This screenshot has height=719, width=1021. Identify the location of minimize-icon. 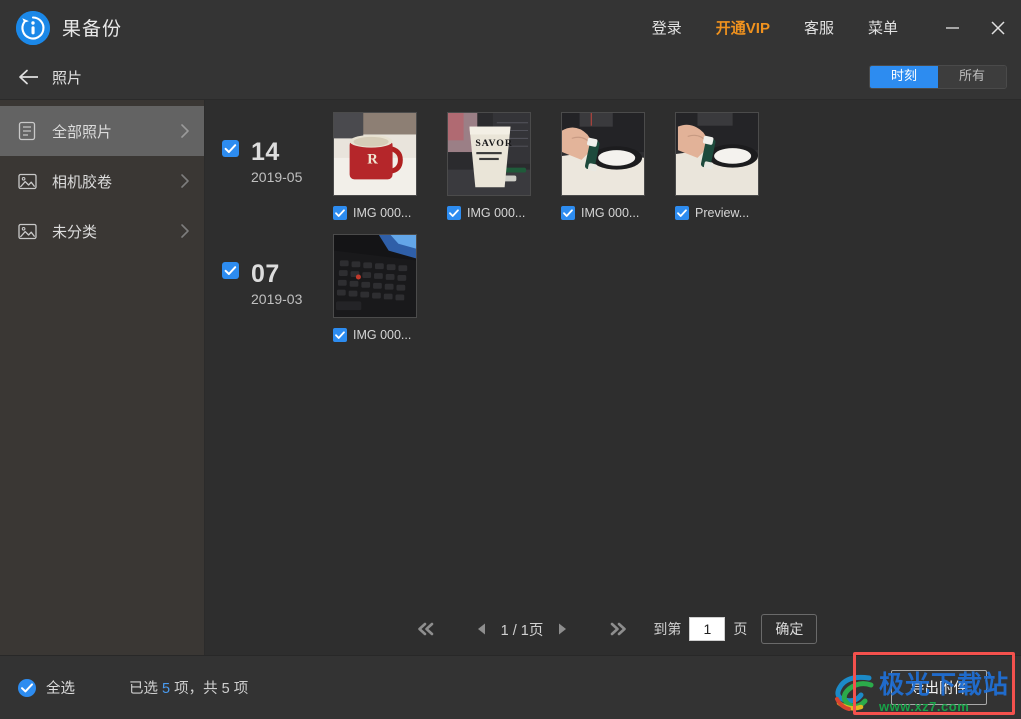
(952, 27).